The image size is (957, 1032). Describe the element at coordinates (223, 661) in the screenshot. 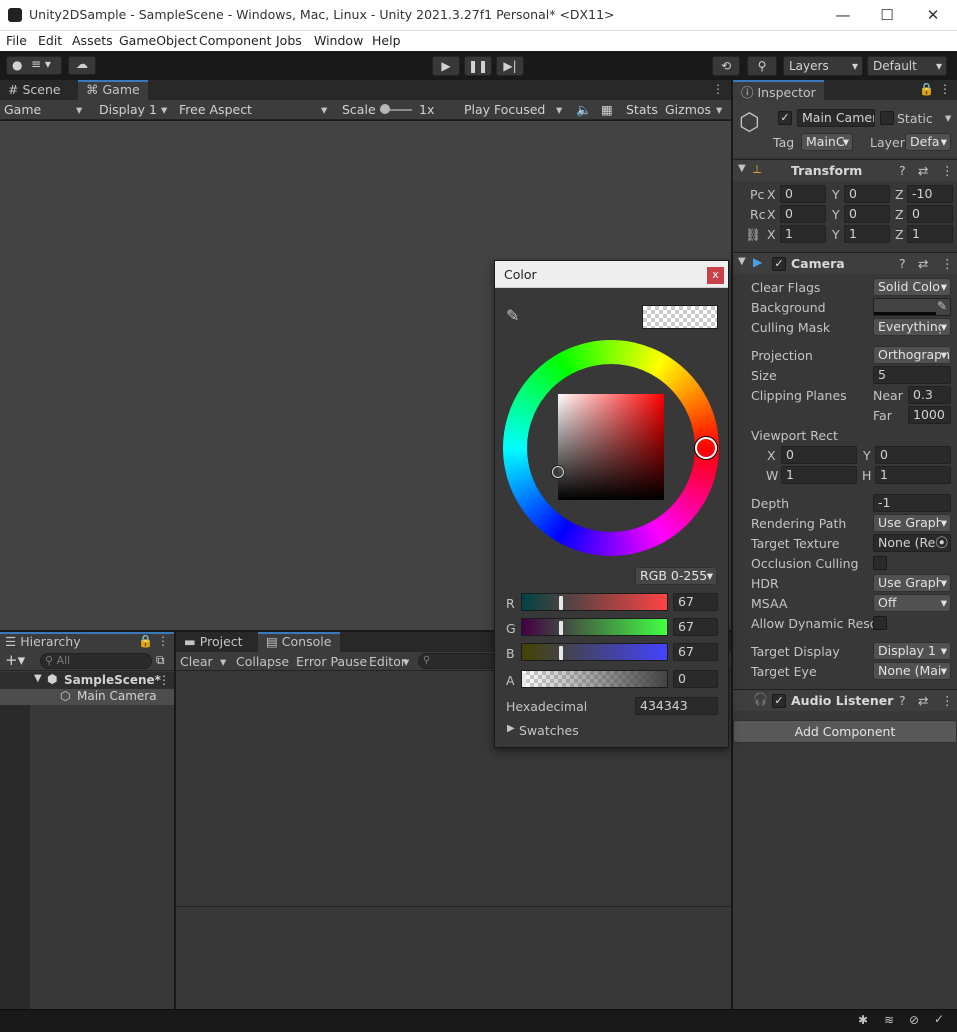

I see `clear-options-dropdown: ▾` at that location.